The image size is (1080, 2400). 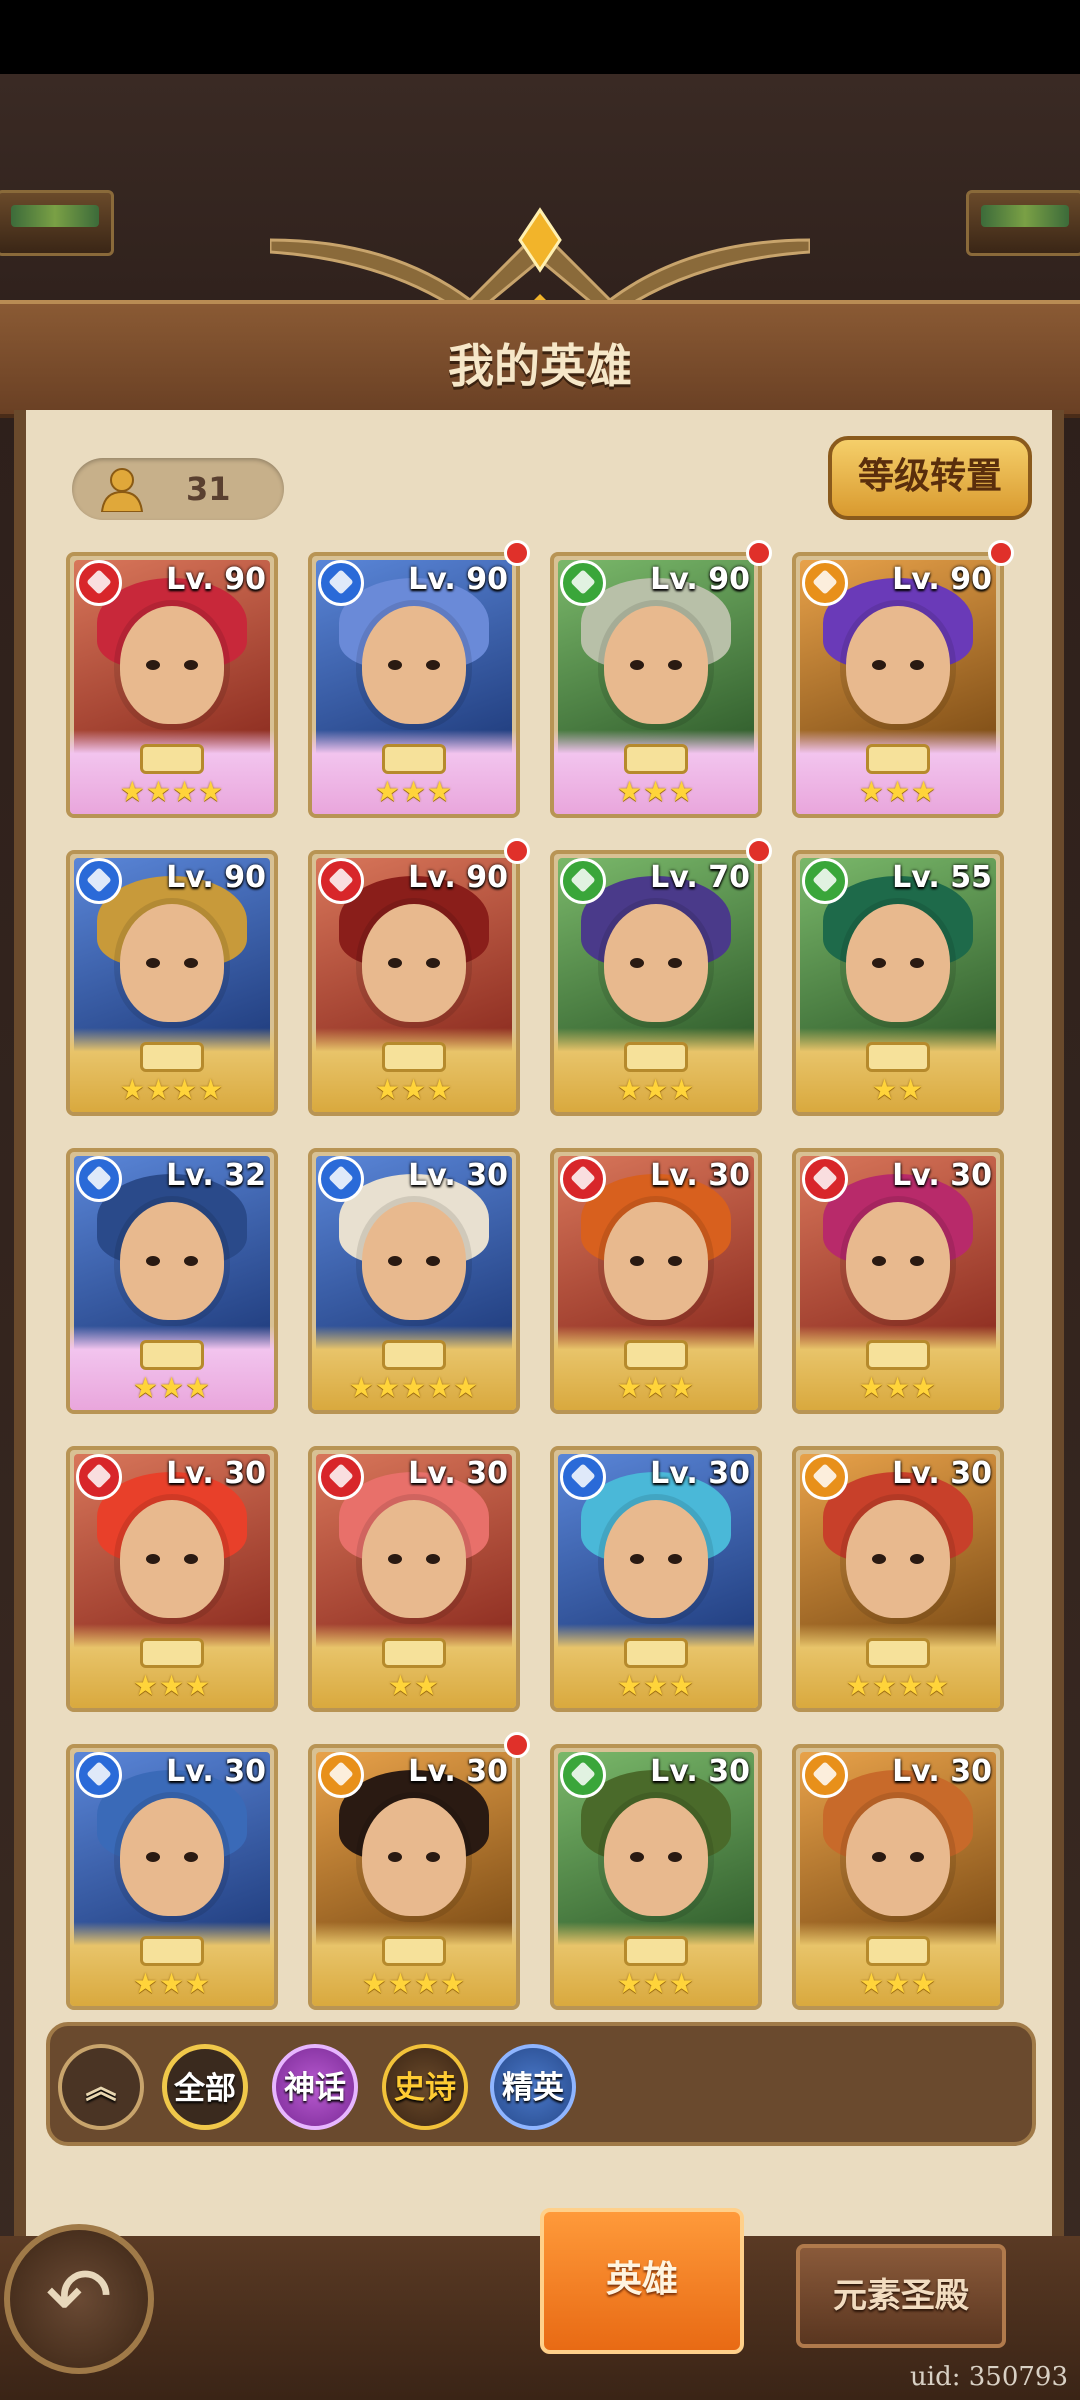 What do you see at coordinates (414, 1685) in the screenshot?
I see `hero-stars: ★★` at bounding box center [414, 1685].